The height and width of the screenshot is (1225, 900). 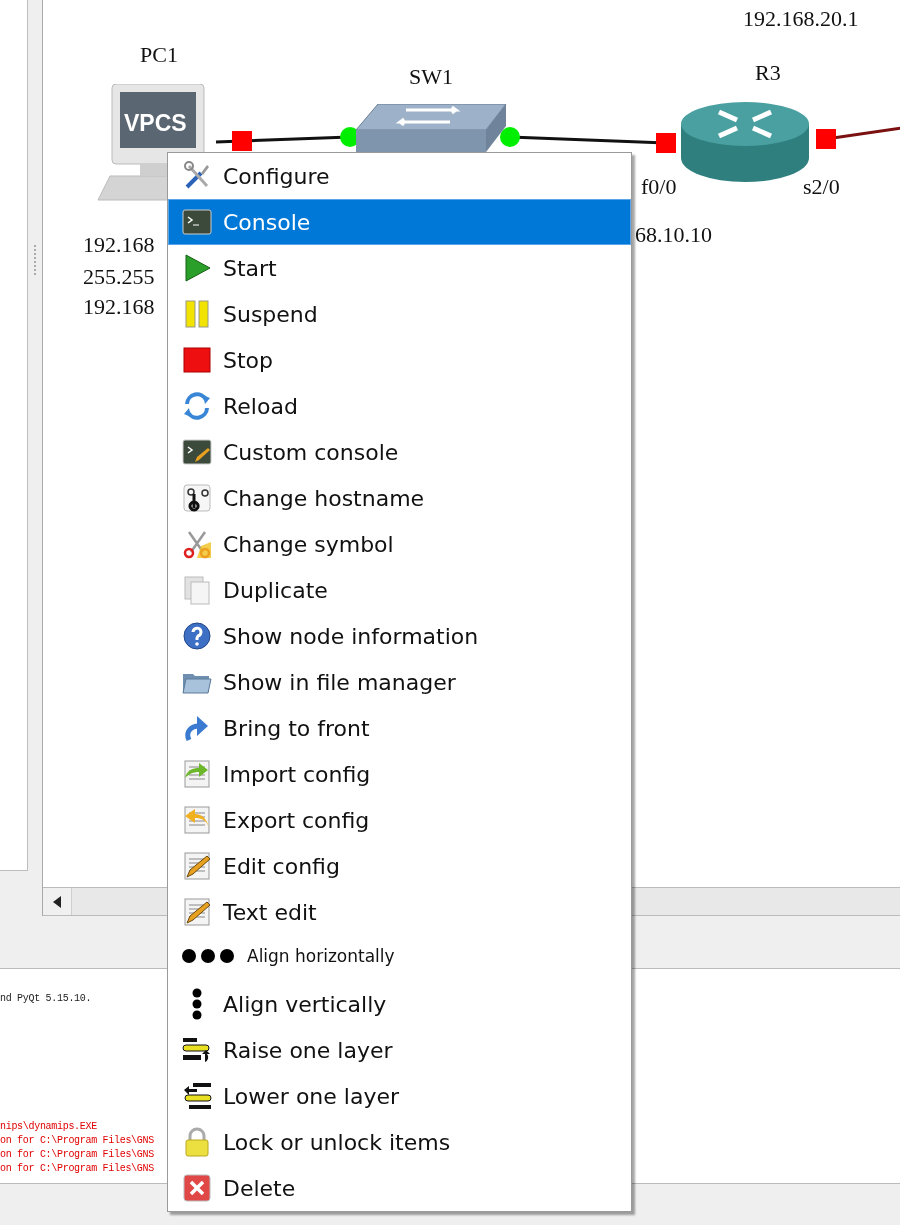 What do you see at coordinates (399, 1142) in the screenshot?
I see `menu-item: Lock or unlock items` at bounding box center [399, 1142].